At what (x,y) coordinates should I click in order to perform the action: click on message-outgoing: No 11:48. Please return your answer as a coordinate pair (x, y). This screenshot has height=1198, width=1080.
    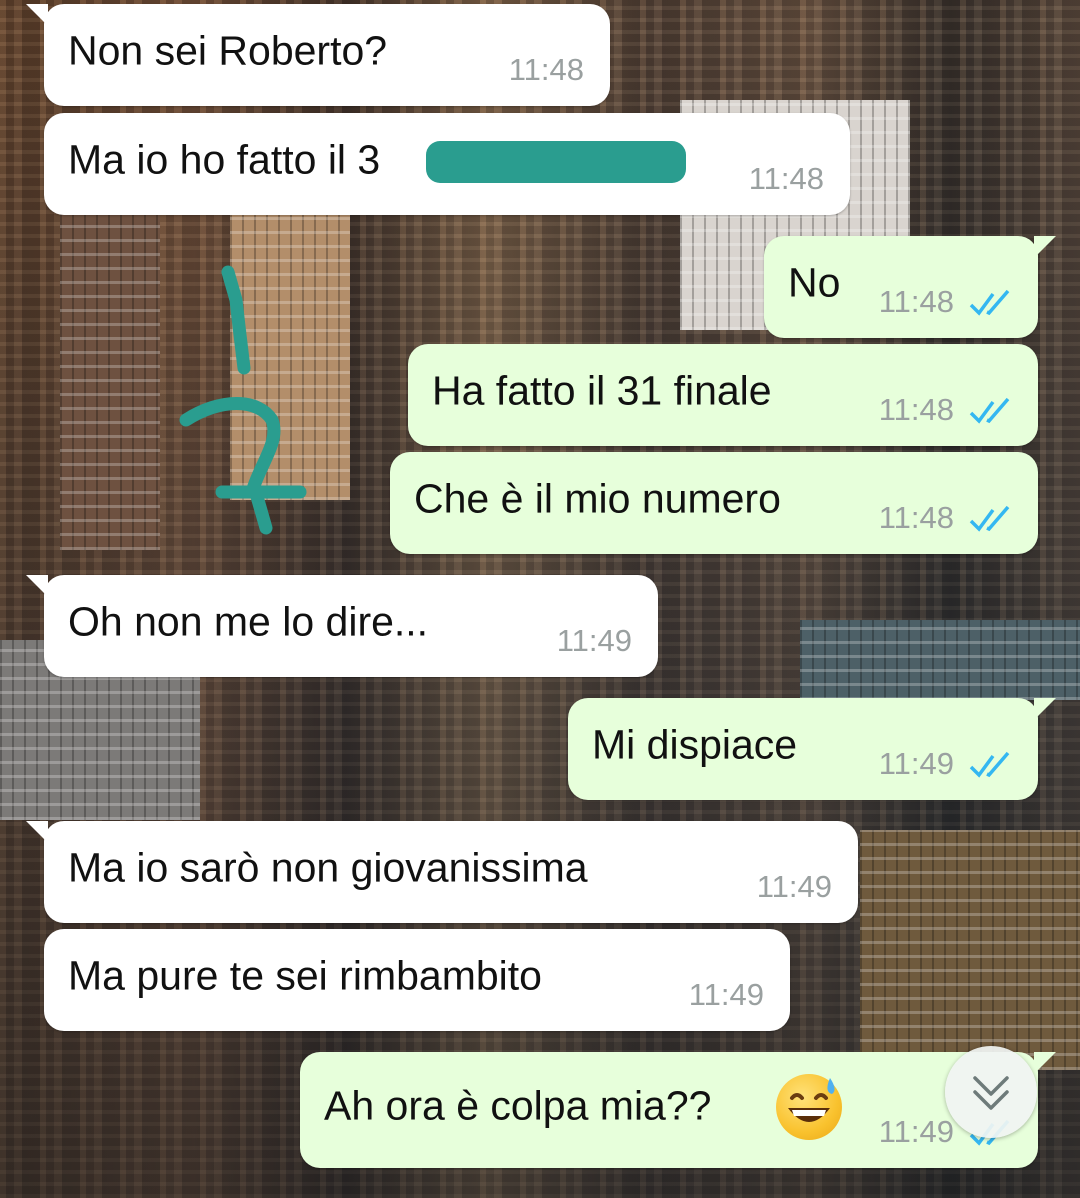
    Looking at the image, I should click on (910, 287).